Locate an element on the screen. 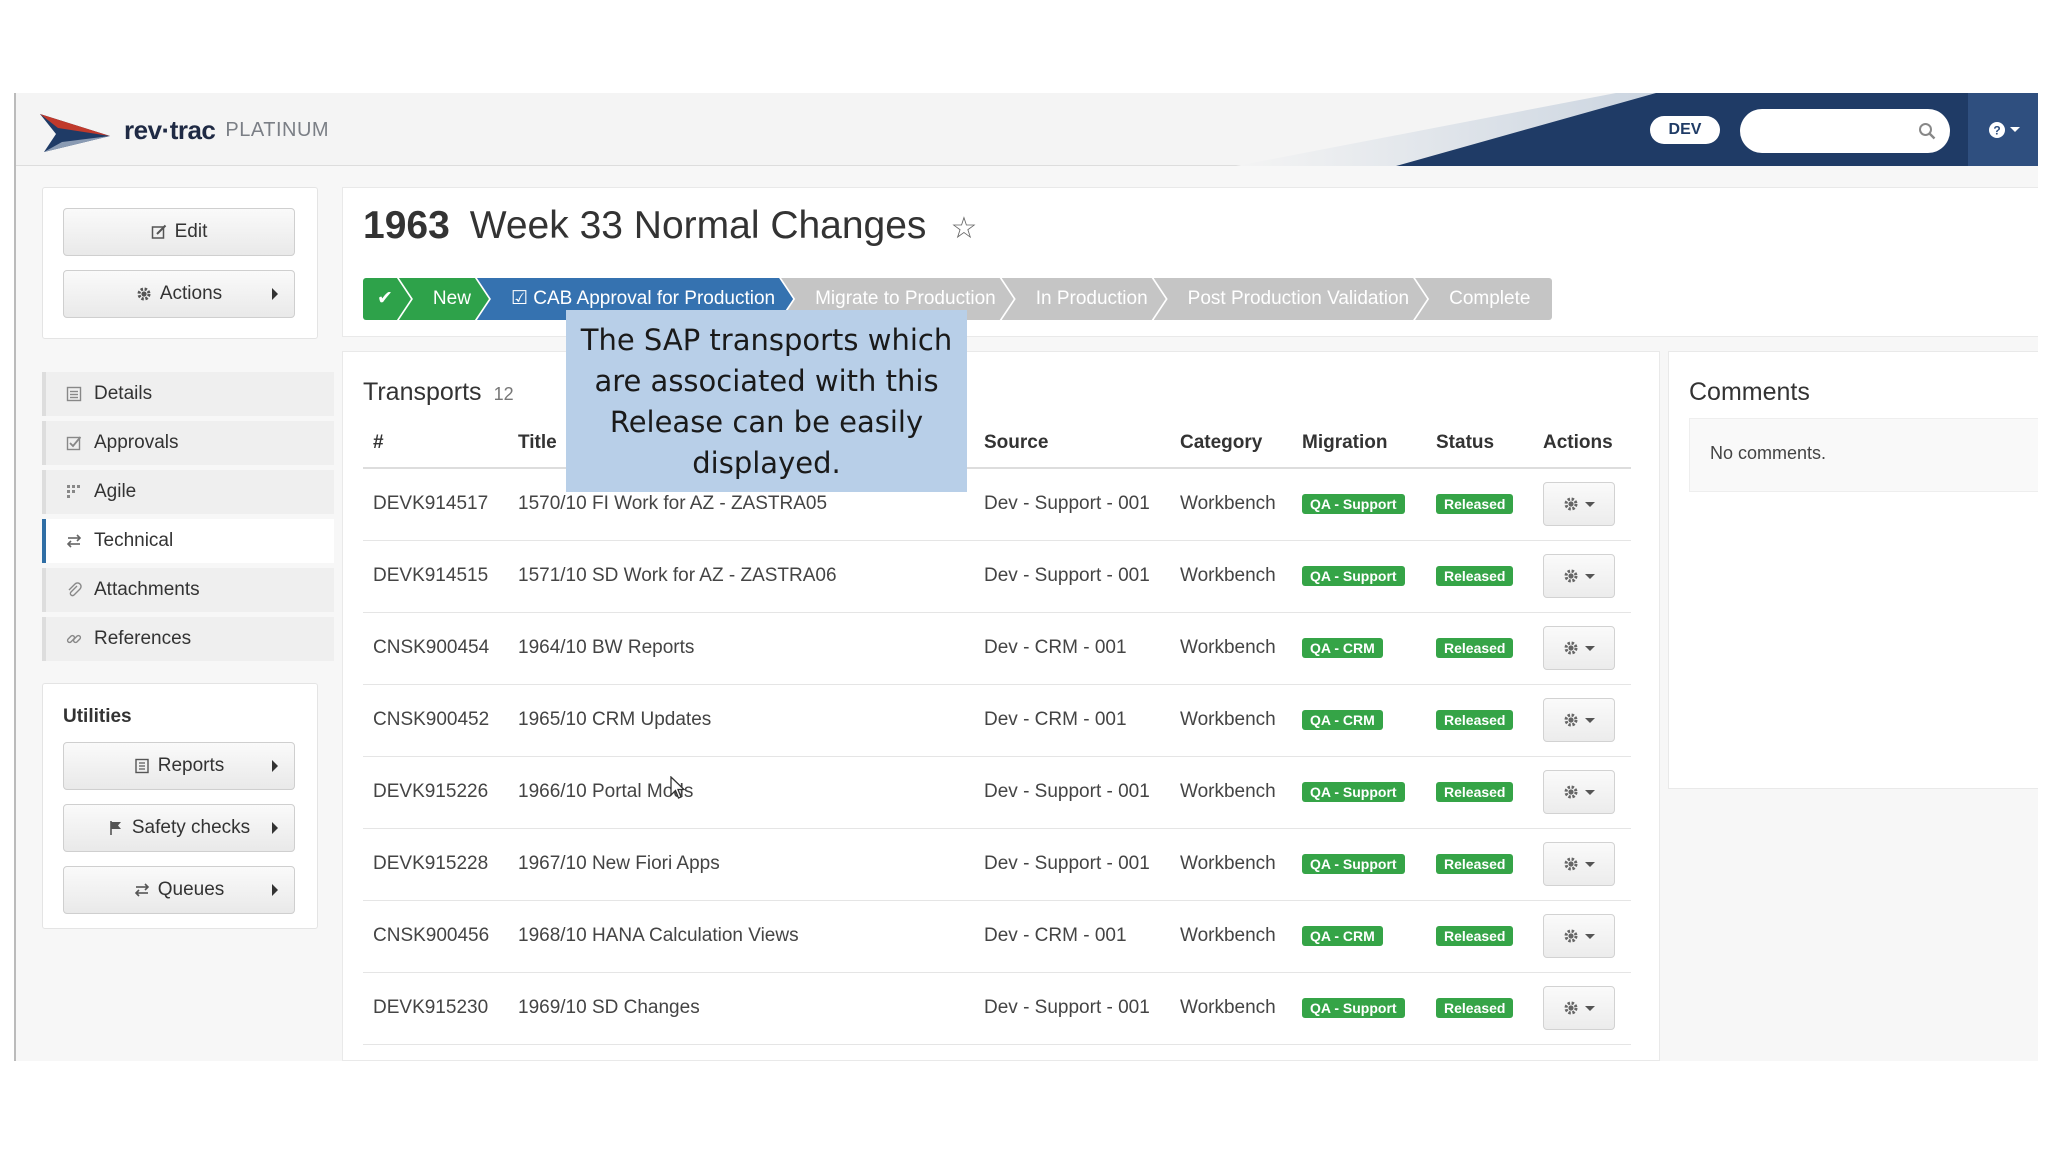 The width and height of the screenshot is (2048, 1152). transport-id: DEVK915230 is located at coordinates (435, 1008).